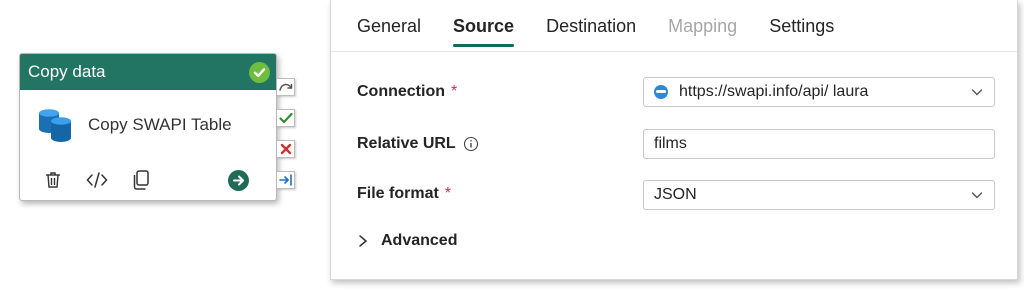  Describe the element at coordinates (97, 180) in the screenshot. I see `code-icon` at that location.